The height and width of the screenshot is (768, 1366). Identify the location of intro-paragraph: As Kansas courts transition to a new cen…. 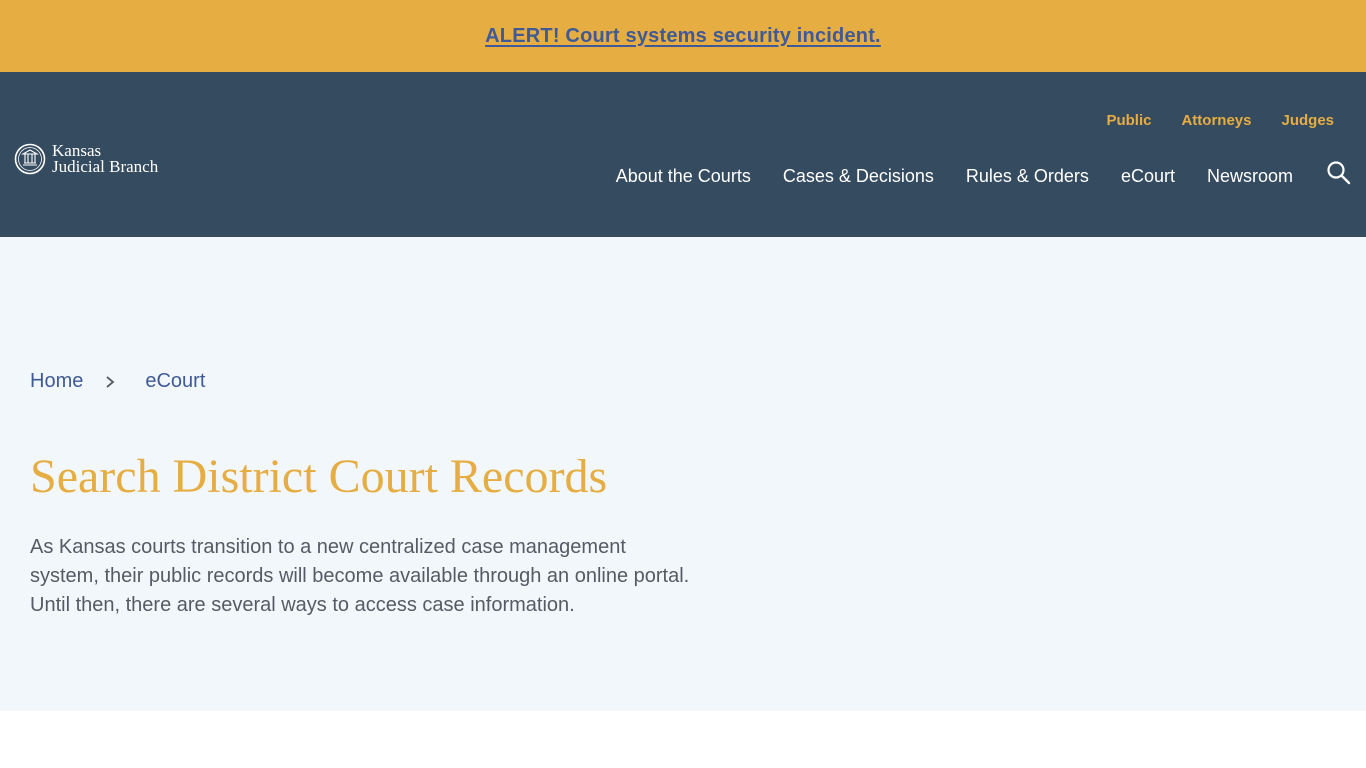
(360, 576).